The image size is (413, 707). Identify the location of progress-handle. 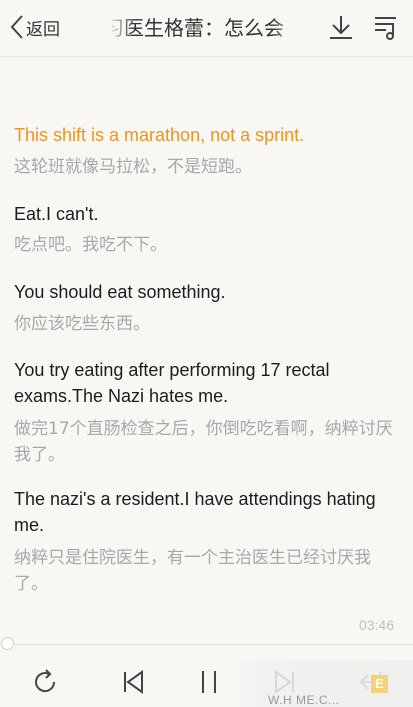
(7, 643).